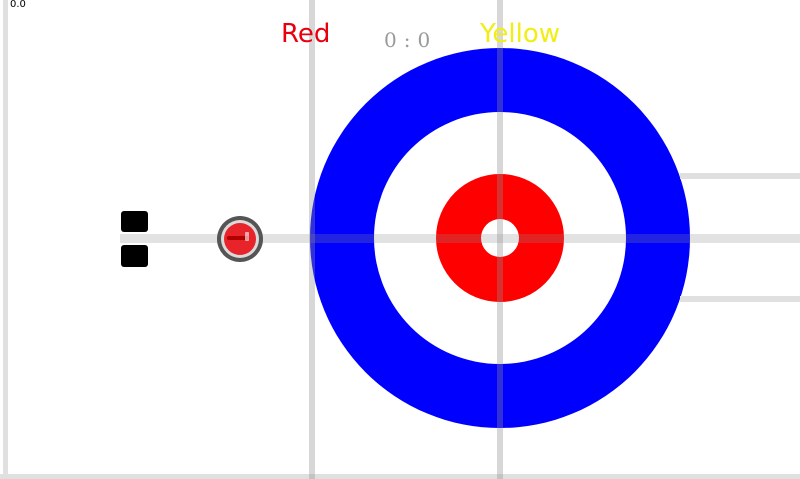  Describe the element at coordinates (391, 40) in the screenshot. I see `score-red: 0` at that location.